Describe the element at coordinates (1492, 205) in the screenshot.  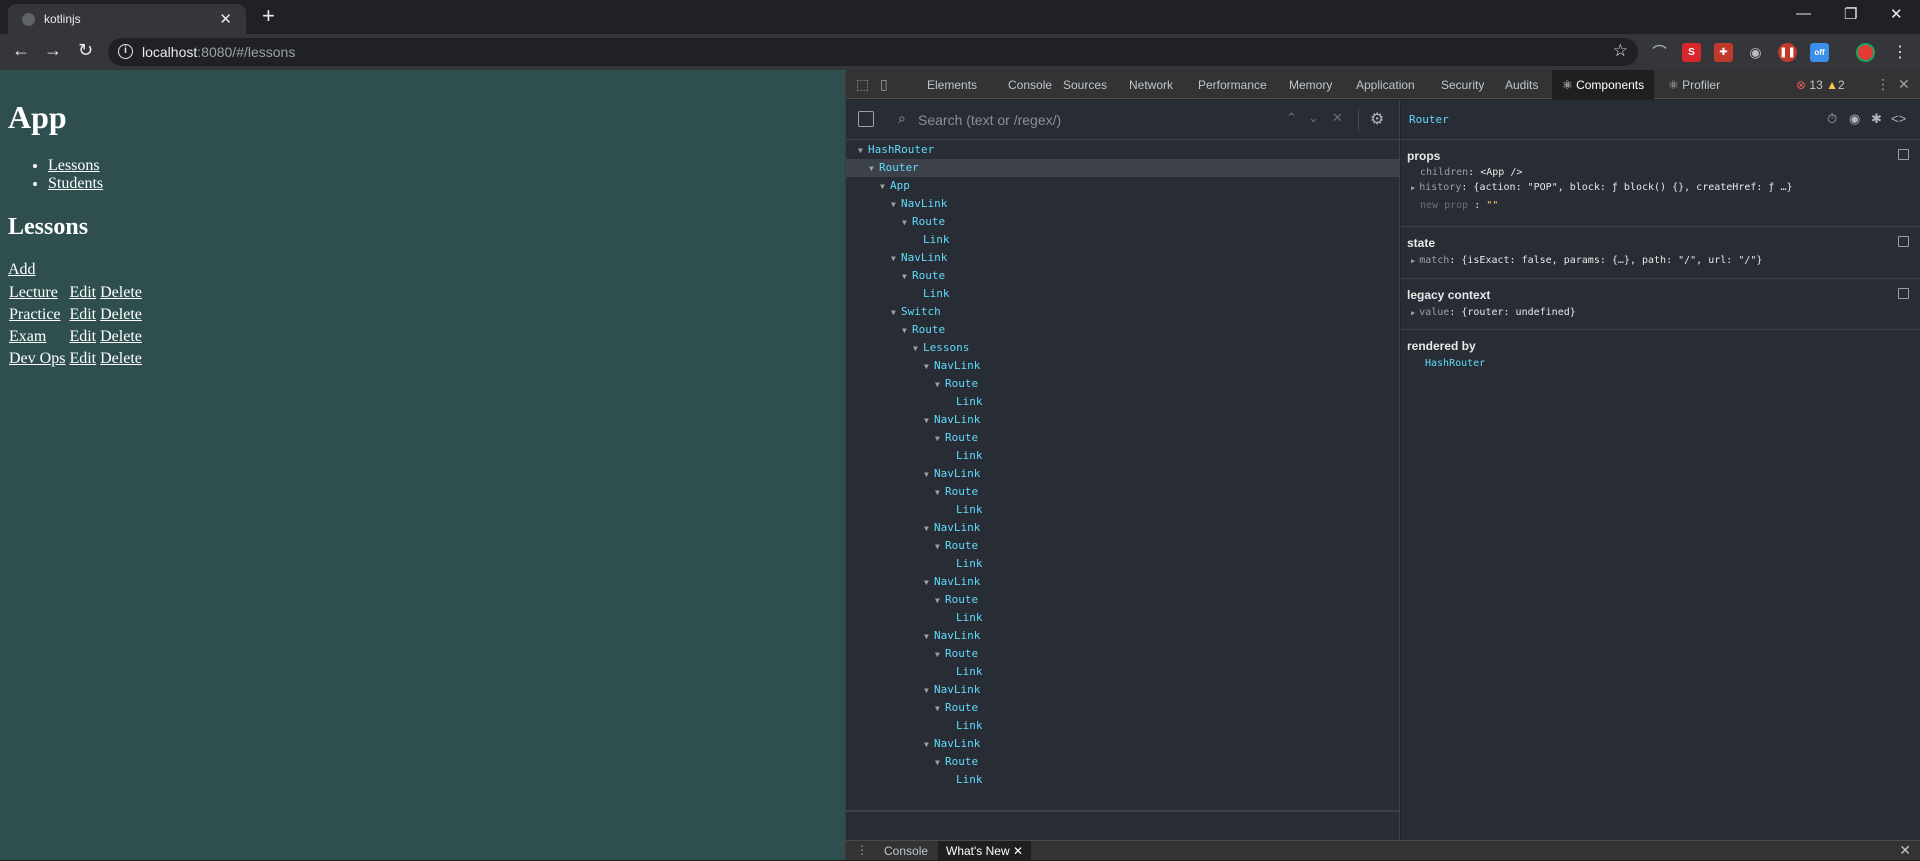
I see `new-prop-value: ""` at that location.